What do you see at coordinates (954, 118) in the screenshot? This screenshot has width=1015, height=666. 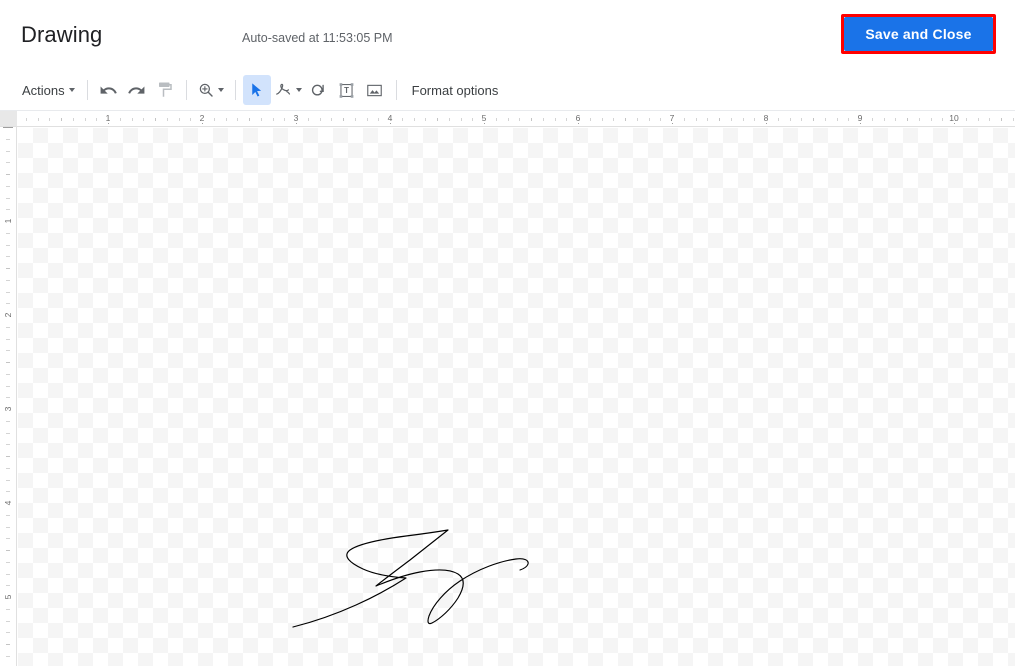 I see `ruler-label: 10` at bounding box center [954, 118].